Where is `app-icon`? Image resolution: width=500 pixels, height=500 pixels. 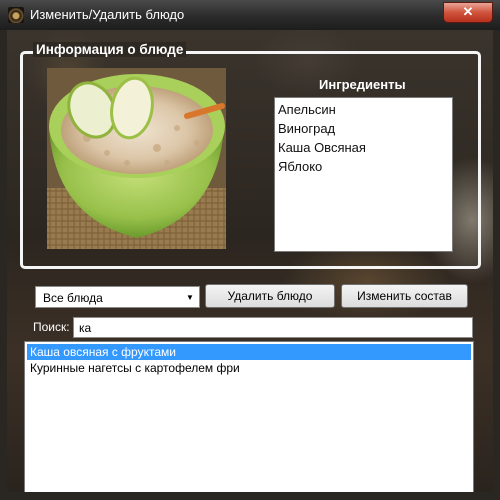
app-icon is located at coordinates (16, 15).